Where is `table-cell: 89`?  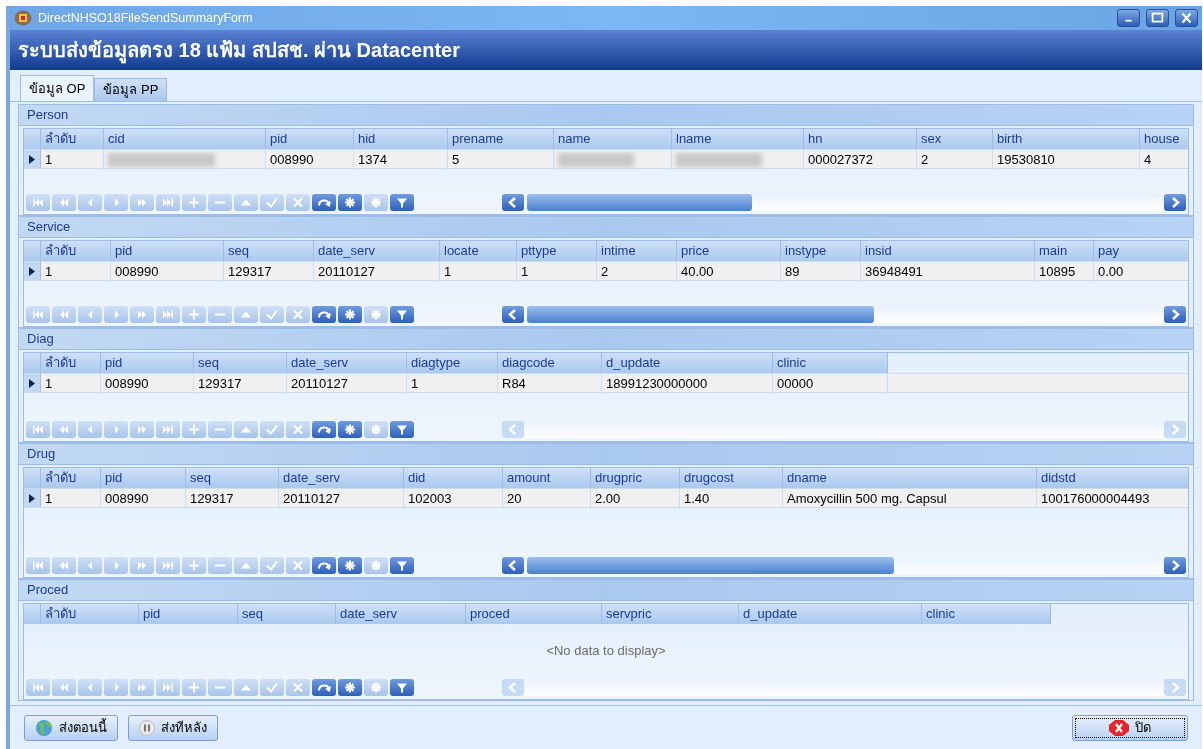 table-cell: 89 is located at coordinates (821, 272).